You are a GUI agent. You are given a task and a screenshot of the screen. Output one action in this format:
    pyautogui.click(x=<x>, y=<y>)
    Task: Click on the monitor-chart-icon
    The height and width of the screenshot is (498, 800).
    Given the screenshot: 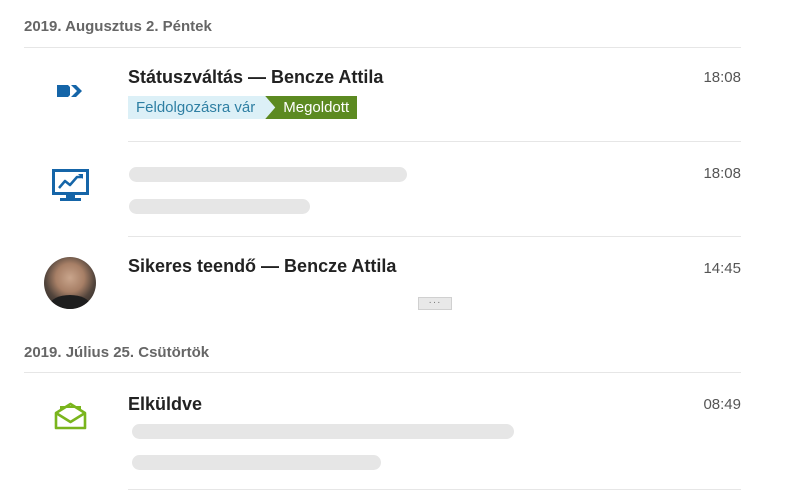 What is the action you would take?
    pyautogui.click(x=70, y=188)
    